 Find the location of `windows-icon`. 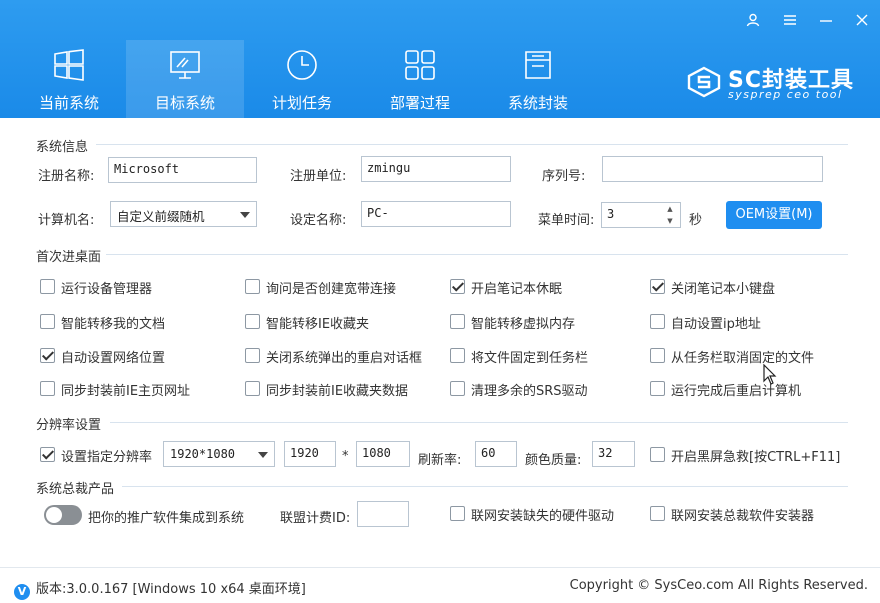

windows-icon is located at coordinates (69, 65).